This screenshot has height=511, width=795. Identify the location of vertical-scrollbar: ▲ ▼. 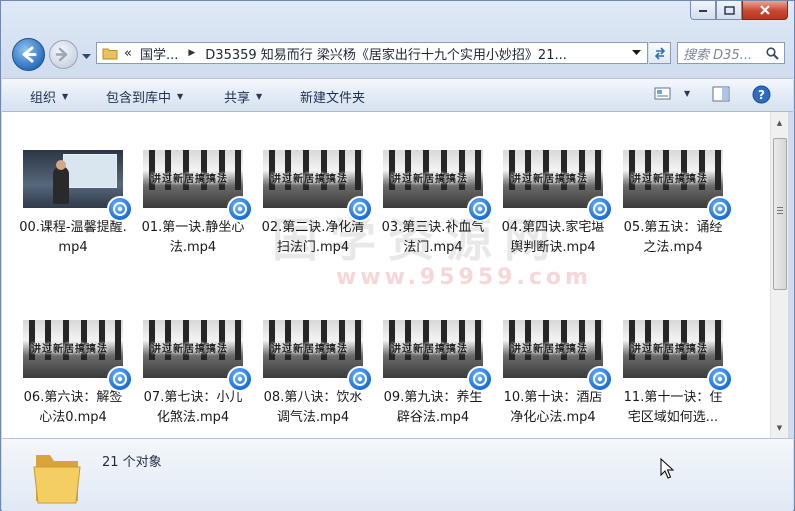
(779, 275).